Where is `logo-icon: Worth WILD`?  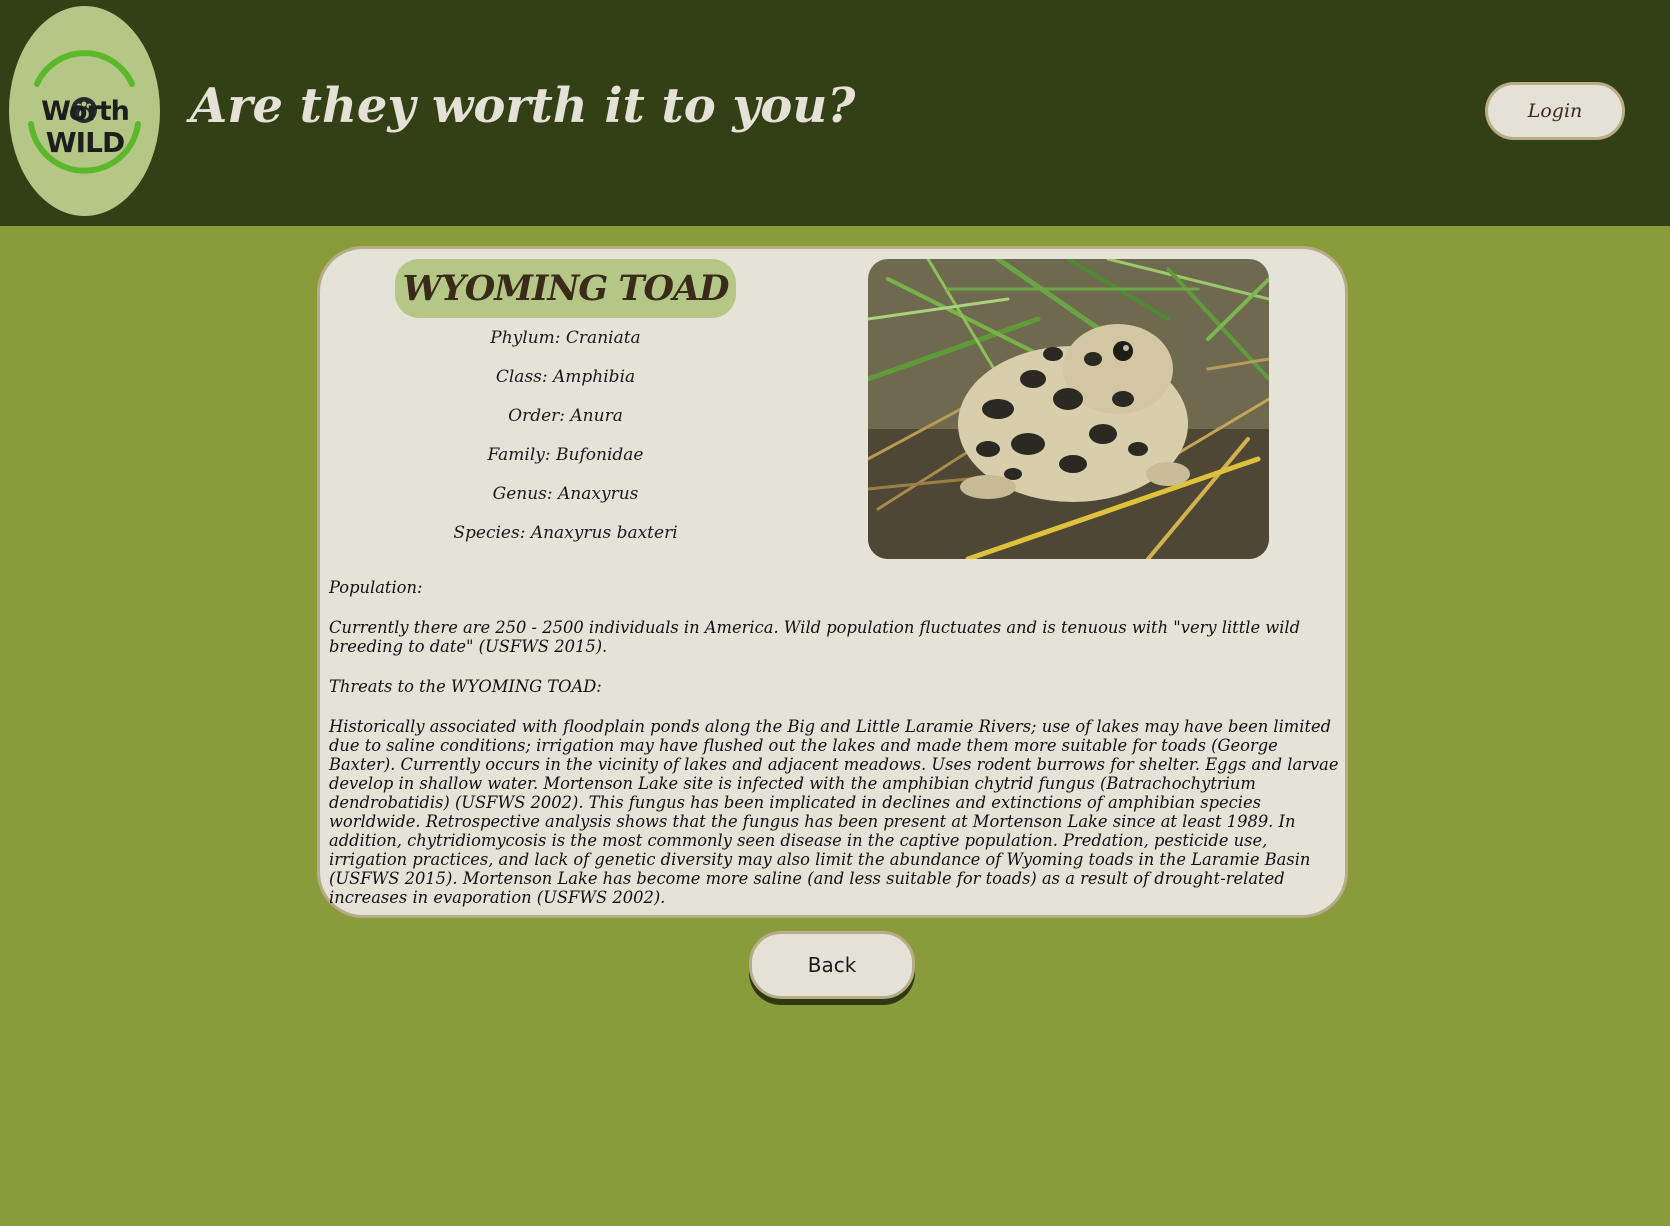 logo-icon: Worth WILD is located at coordinates (84, 112).